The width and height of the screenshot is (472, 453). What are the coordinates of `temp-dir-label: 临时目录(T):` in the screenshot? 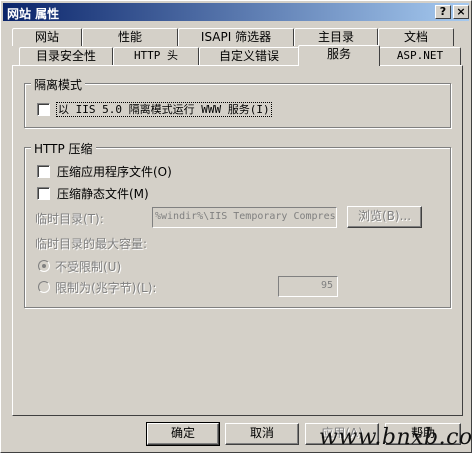 It's located at (69, 219).